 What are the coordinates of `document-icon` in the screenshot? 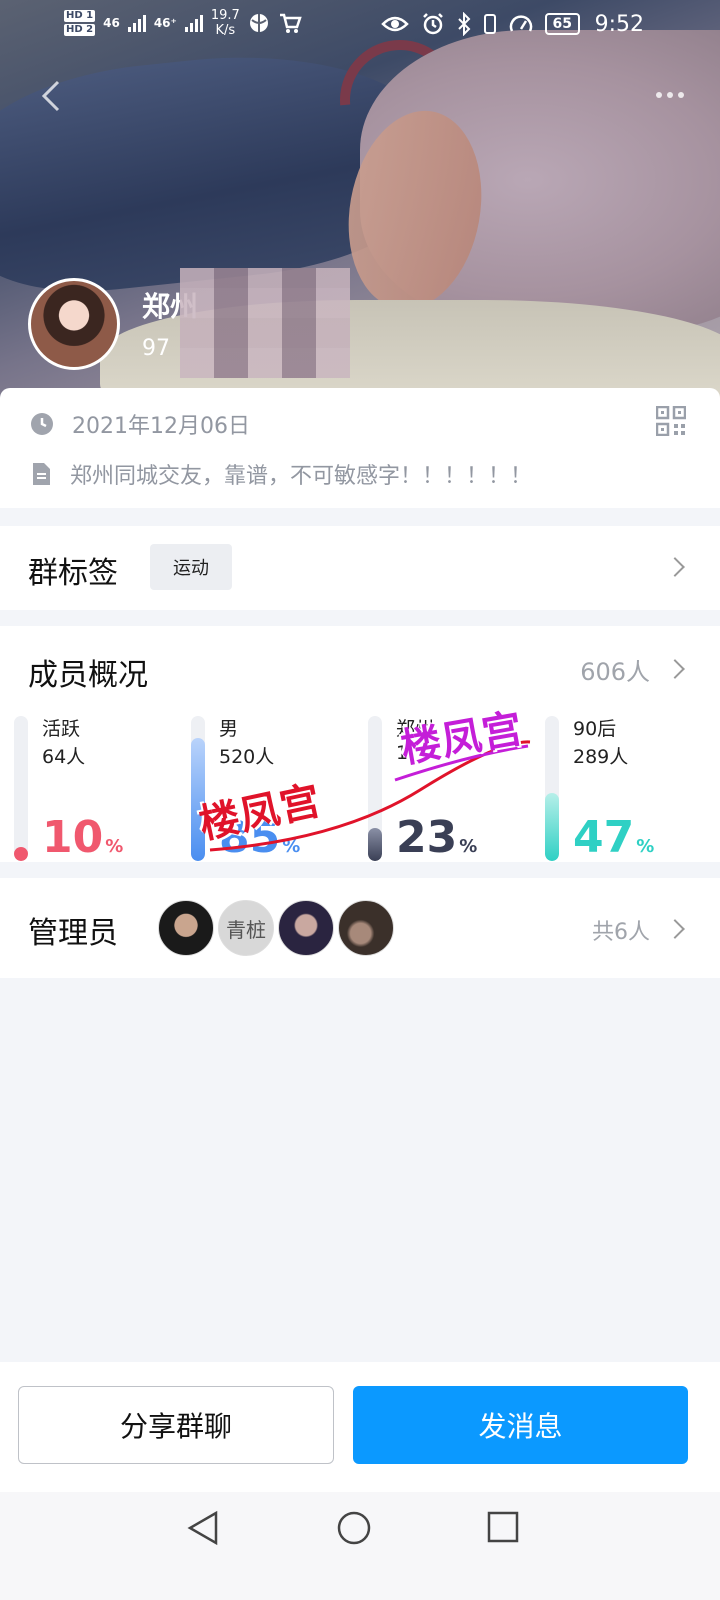 It's located at (41, 474).